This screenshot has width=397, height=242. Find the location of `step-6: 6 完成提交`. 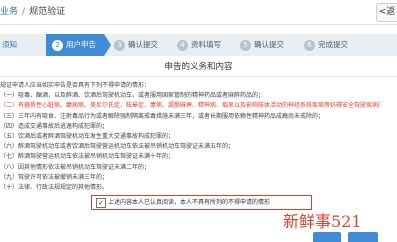

step-6: 6 完成提交 is located at coordinates (334, 45).